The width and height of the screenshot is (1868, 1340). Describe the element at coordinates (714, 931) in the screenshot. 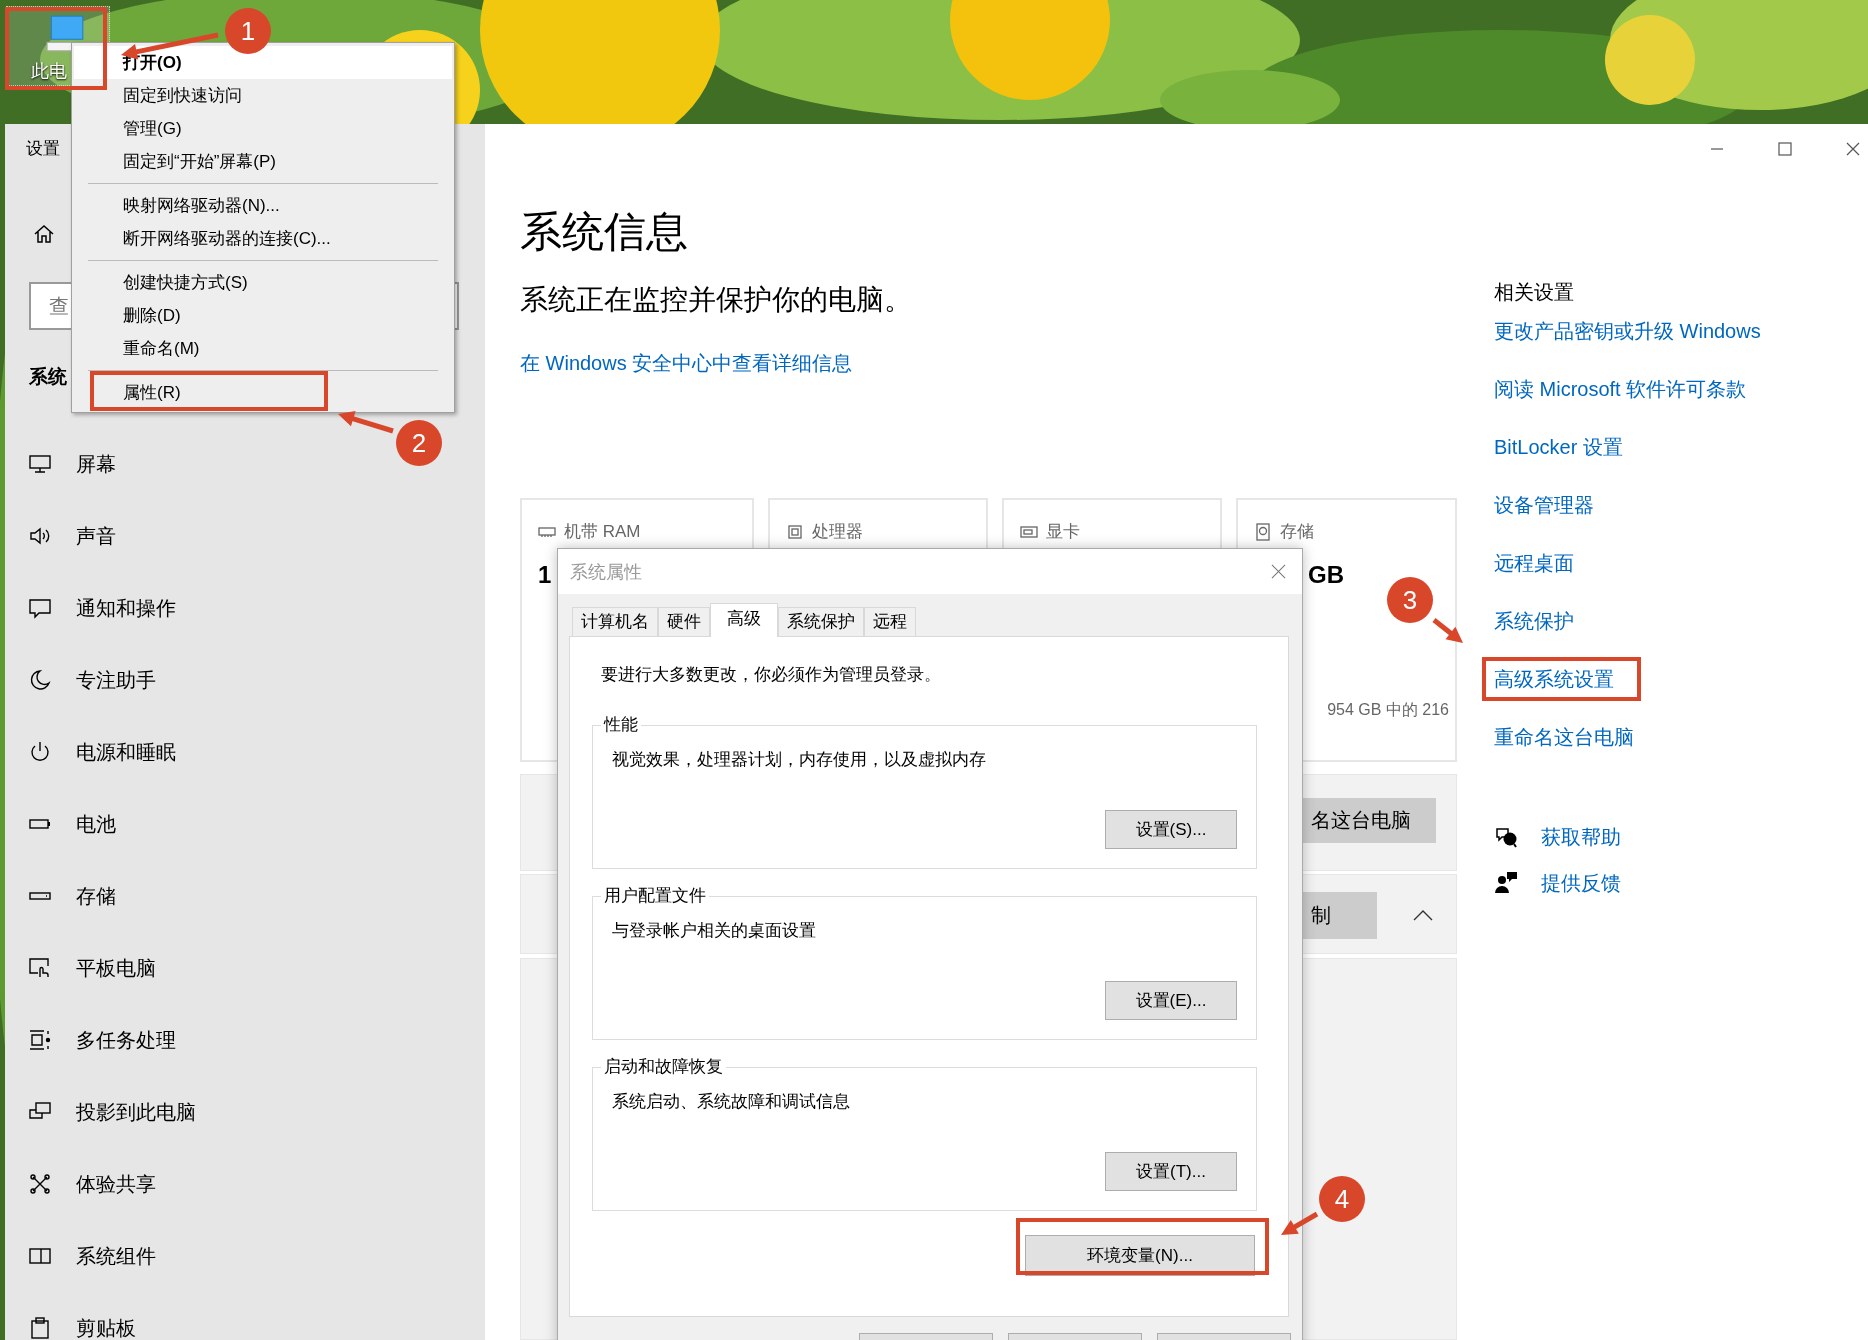

I see `group-description: 与登录帐户相关的桌面设置` at that location.